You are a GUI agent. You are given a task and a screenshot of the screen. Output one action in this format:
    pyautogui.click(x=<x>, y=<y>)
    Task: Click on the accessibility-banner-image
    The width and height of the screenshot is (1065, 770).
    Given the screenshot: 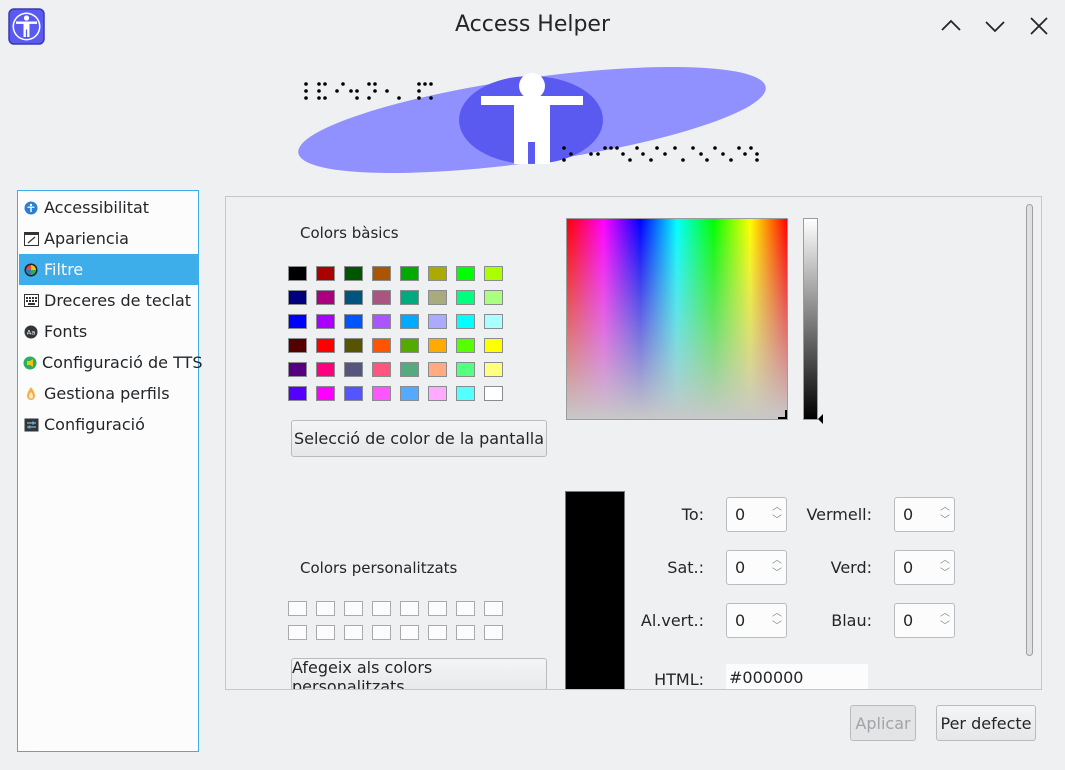 What is the action you would take?
    pyautogui.click(x=532, y=120)
    